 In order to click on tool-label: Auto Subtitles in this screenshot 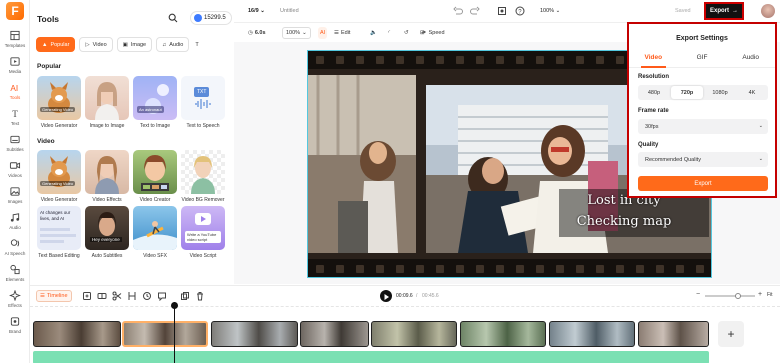, I will do `click(107, 256)`.